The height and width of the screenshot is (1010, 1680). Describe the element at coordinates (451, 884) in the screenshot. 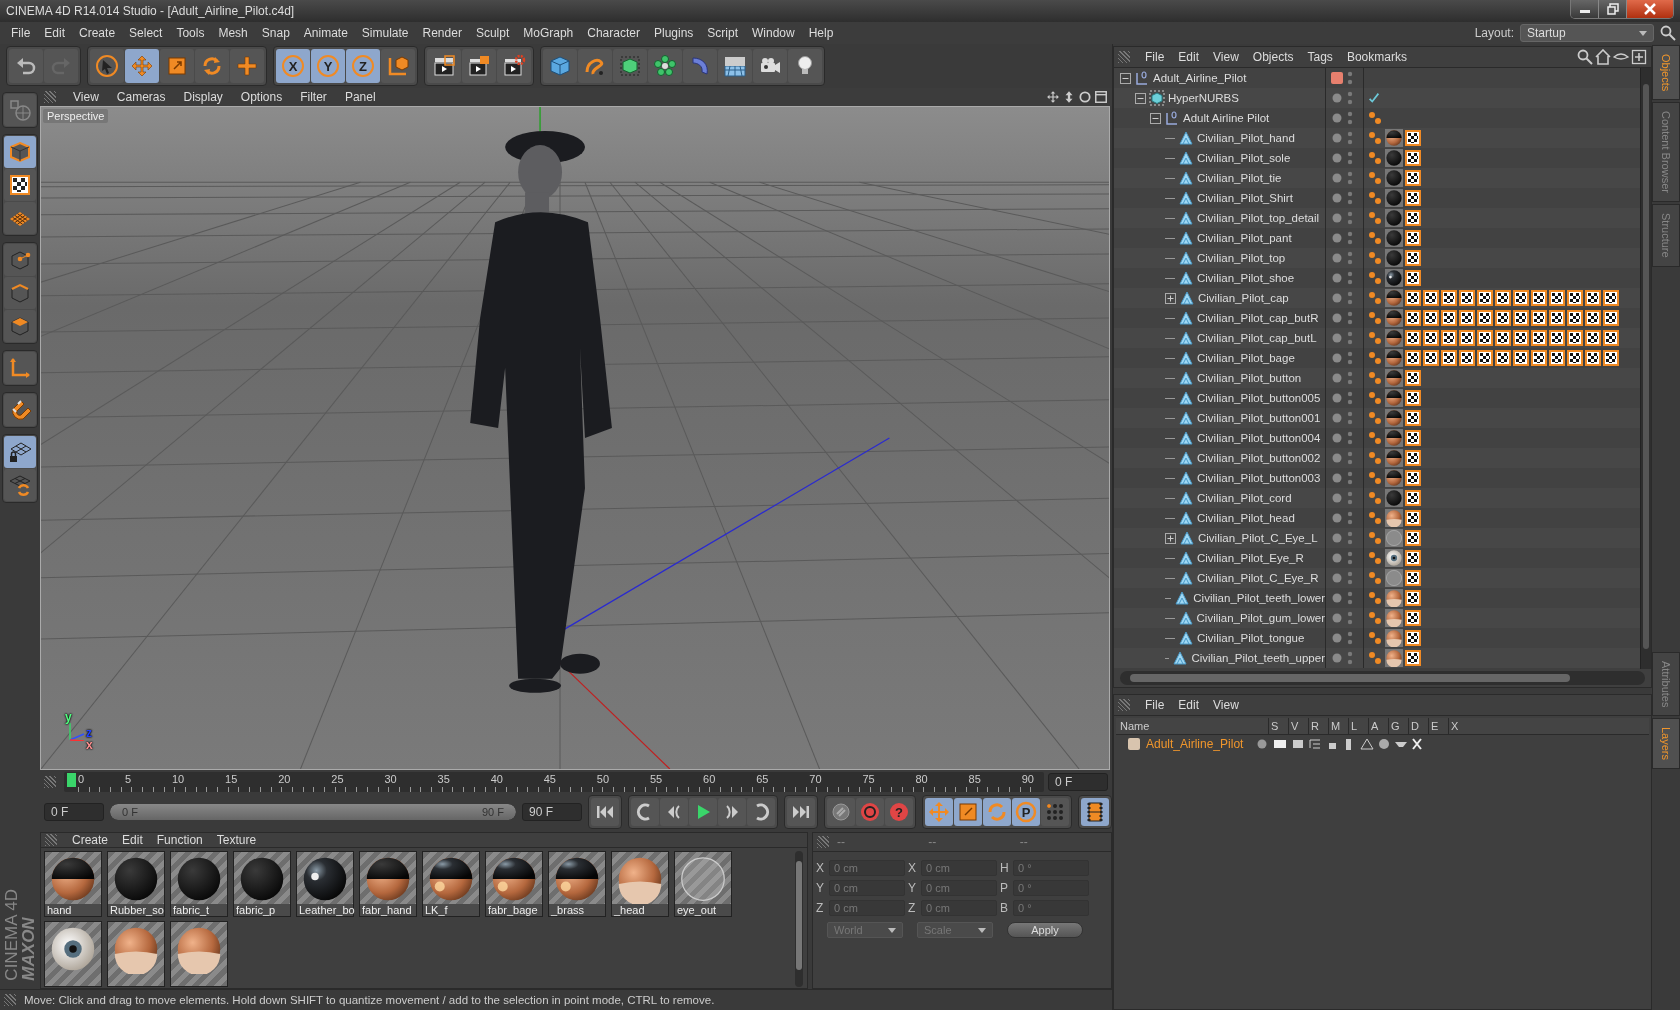

I see `material-thumbnail: LK_f` at that location.